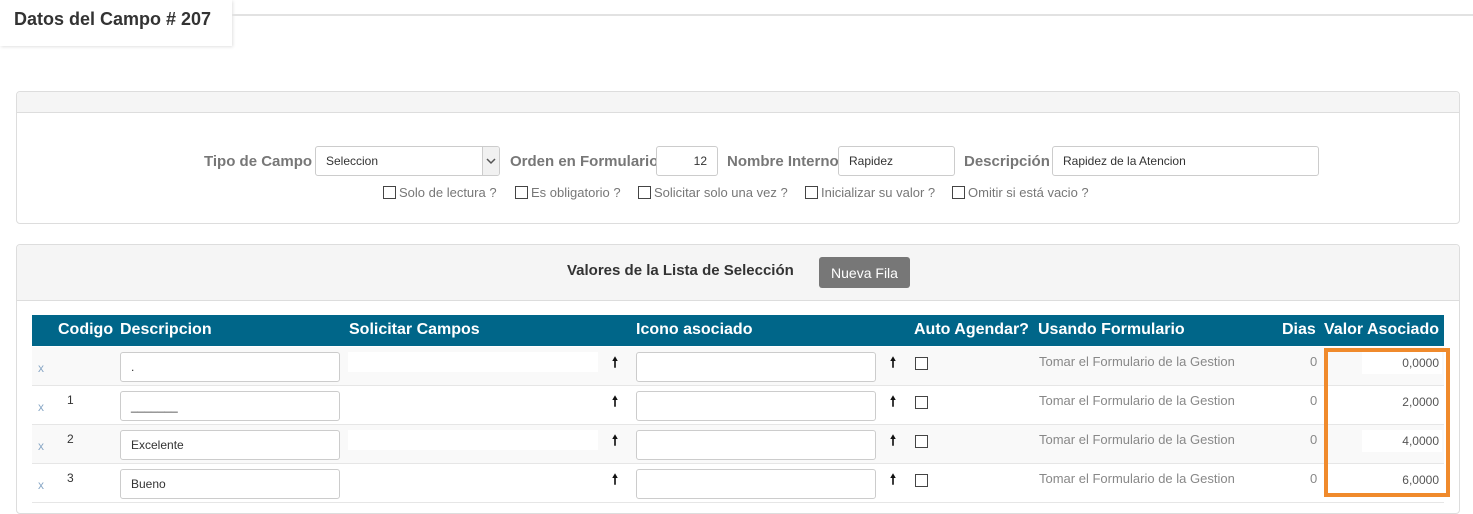 The height and width of the screenshot is (514, 1473). What do you see at coordinates (864, 272) in the screenshot?
I see `new-row-button: Nueva Fila` at bounding box center [864, 272].